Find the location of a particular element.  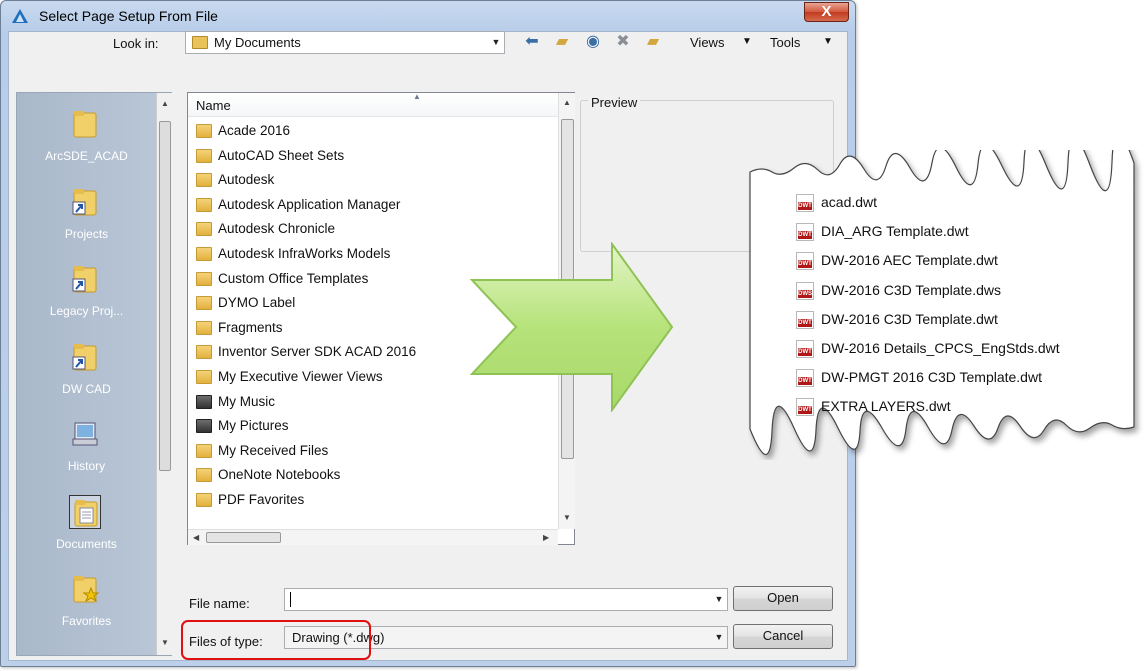

list-item: Custom Office Templates is located at coordinates (306, 279).